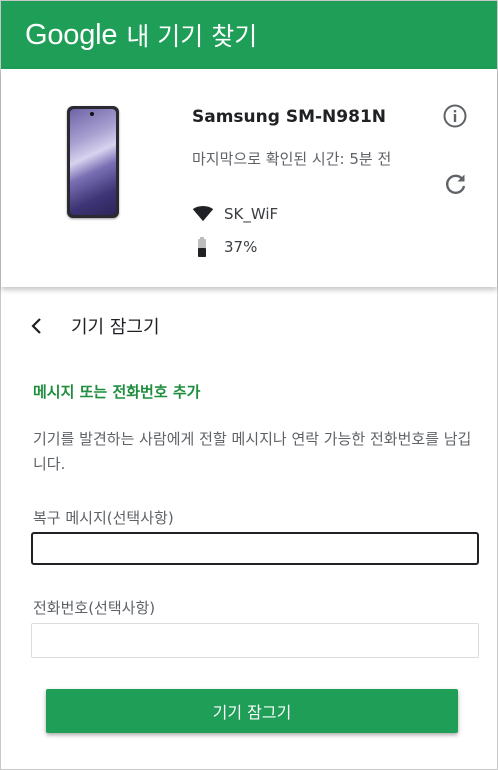  I want to click on panel-header: 기기 잠그기, so click(94, 326).